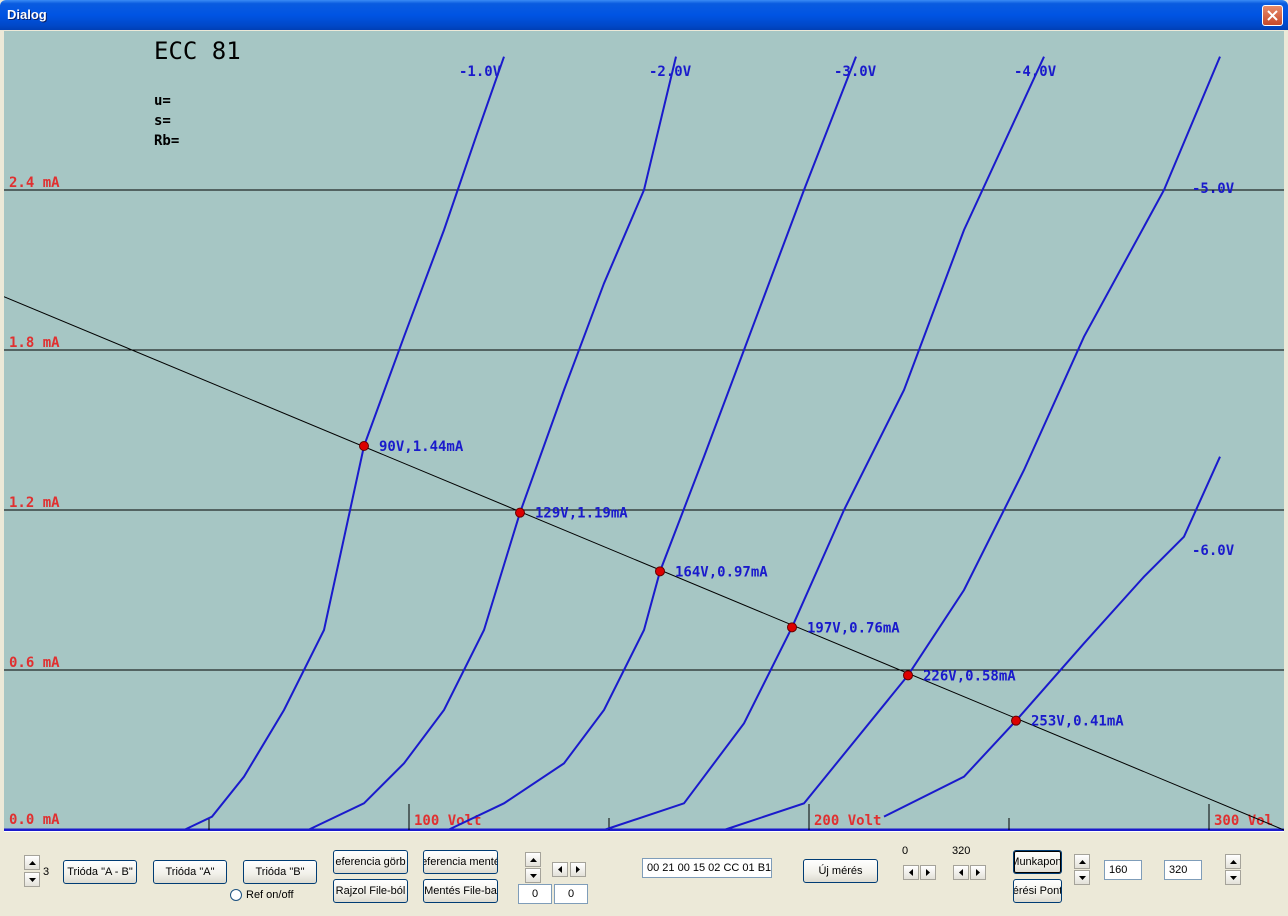 This screenshot has width=1288, height=916. I want to click on y-tick-label: 1.2 mA, so click(34, 503).